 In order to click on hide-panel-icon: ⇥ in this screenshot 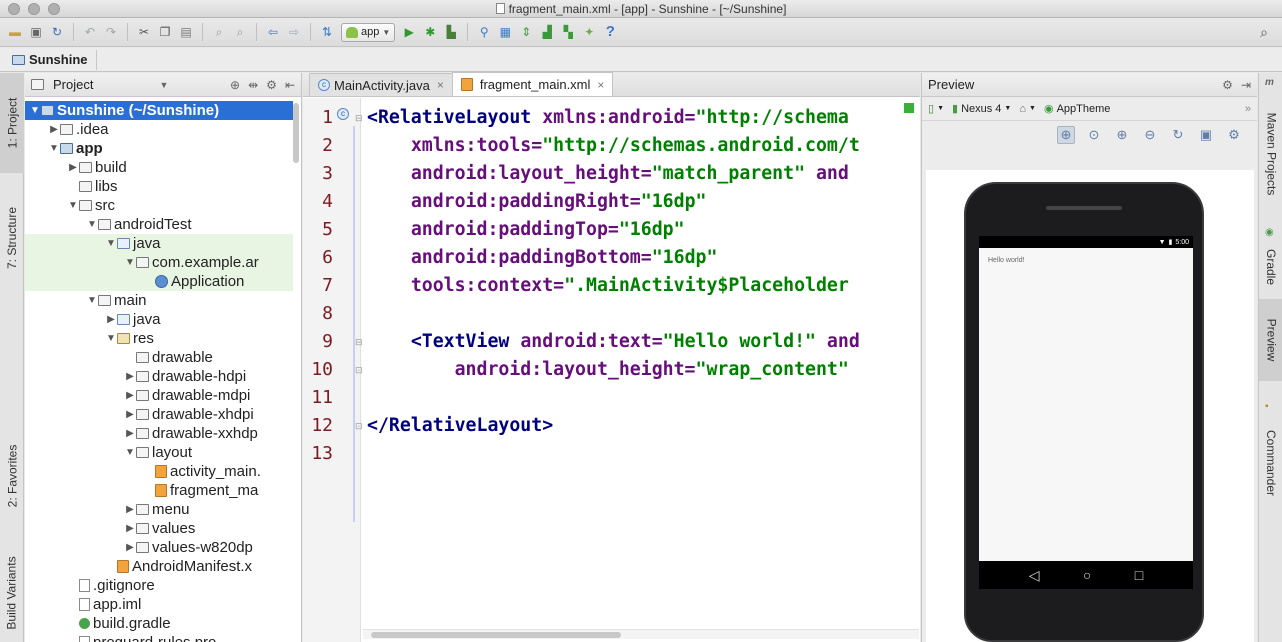, I will do `click(1246, 85)`.